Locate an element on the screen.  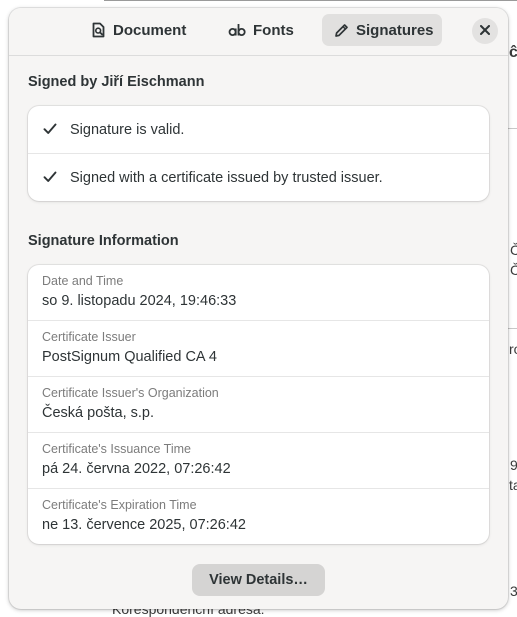
info-value: so 9. listopadu 2024, 19:46:33 is located at coordinates (139, 301).